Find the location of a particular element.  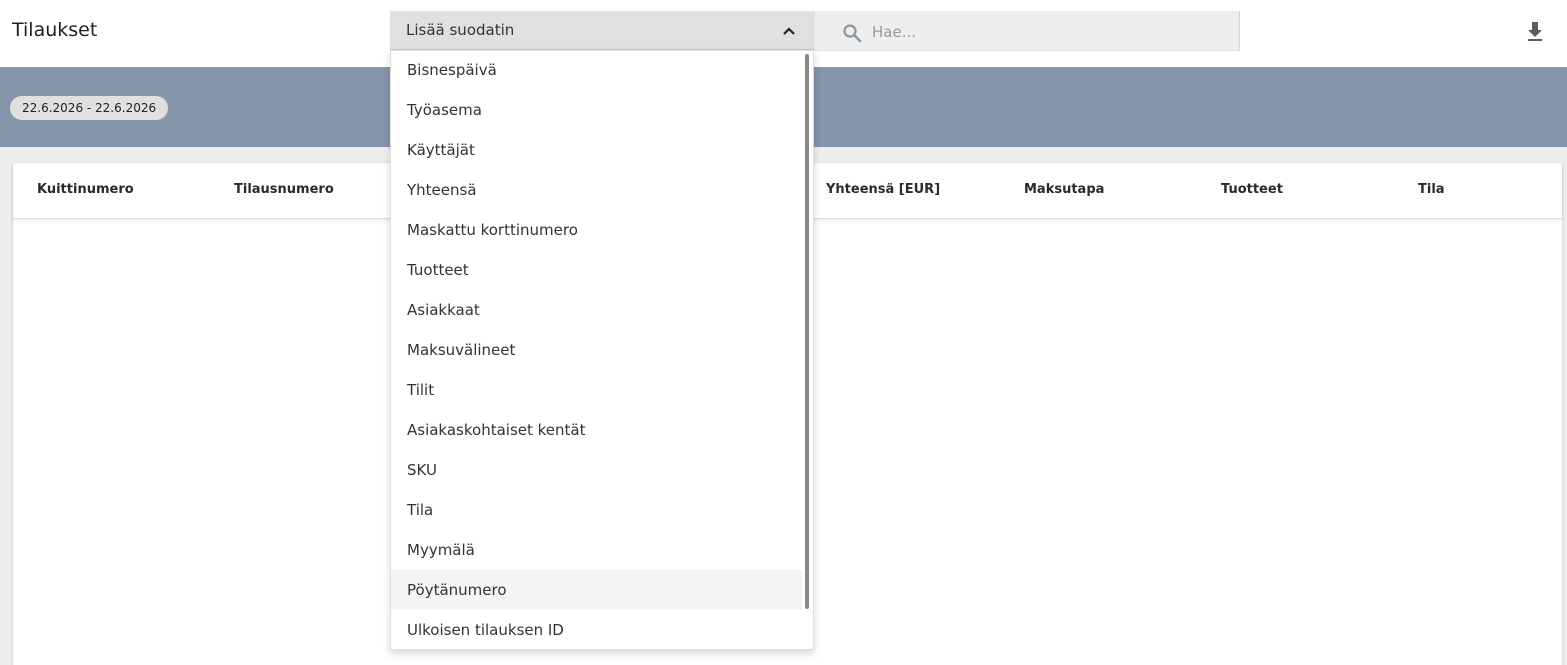

filter-option-asiakaskohtaiset-kentat: Asiakaskohtaiset kentät is located at coordinates (597, 430).